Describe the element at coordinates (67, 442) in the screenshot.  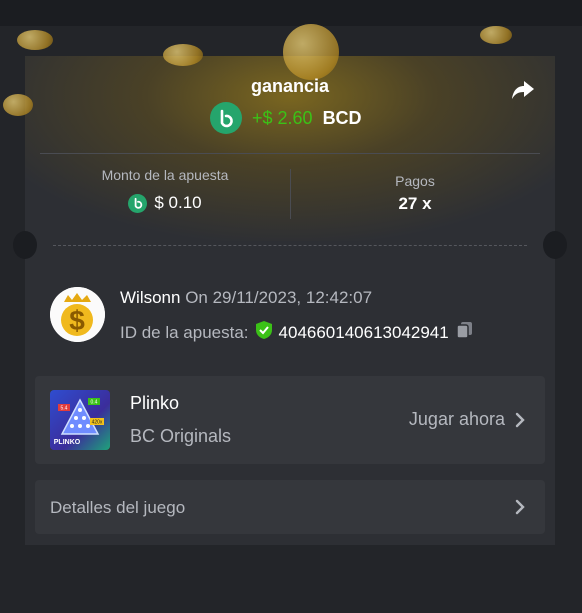
I see `thumb-title: PLINKO` at that location.